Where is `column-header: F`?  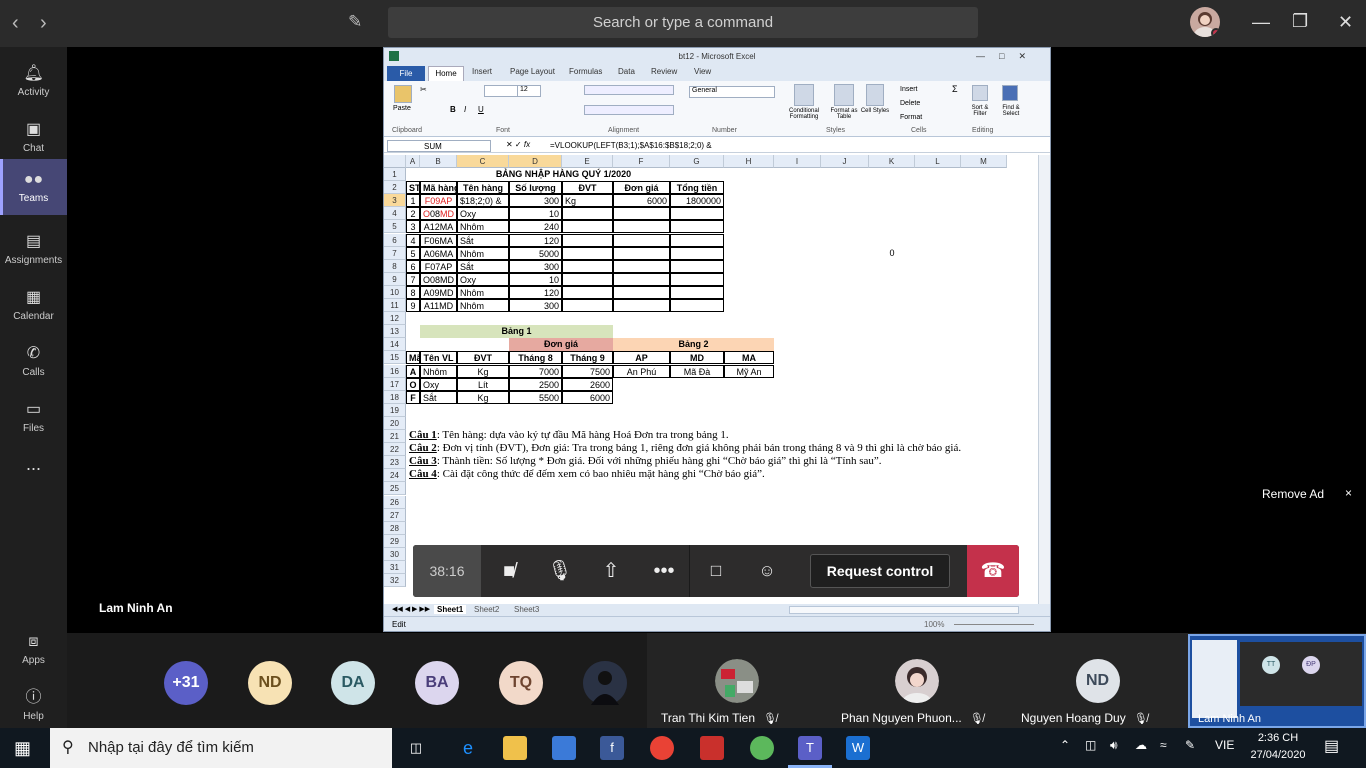
column-header: F is located at coordinates (641, 161).